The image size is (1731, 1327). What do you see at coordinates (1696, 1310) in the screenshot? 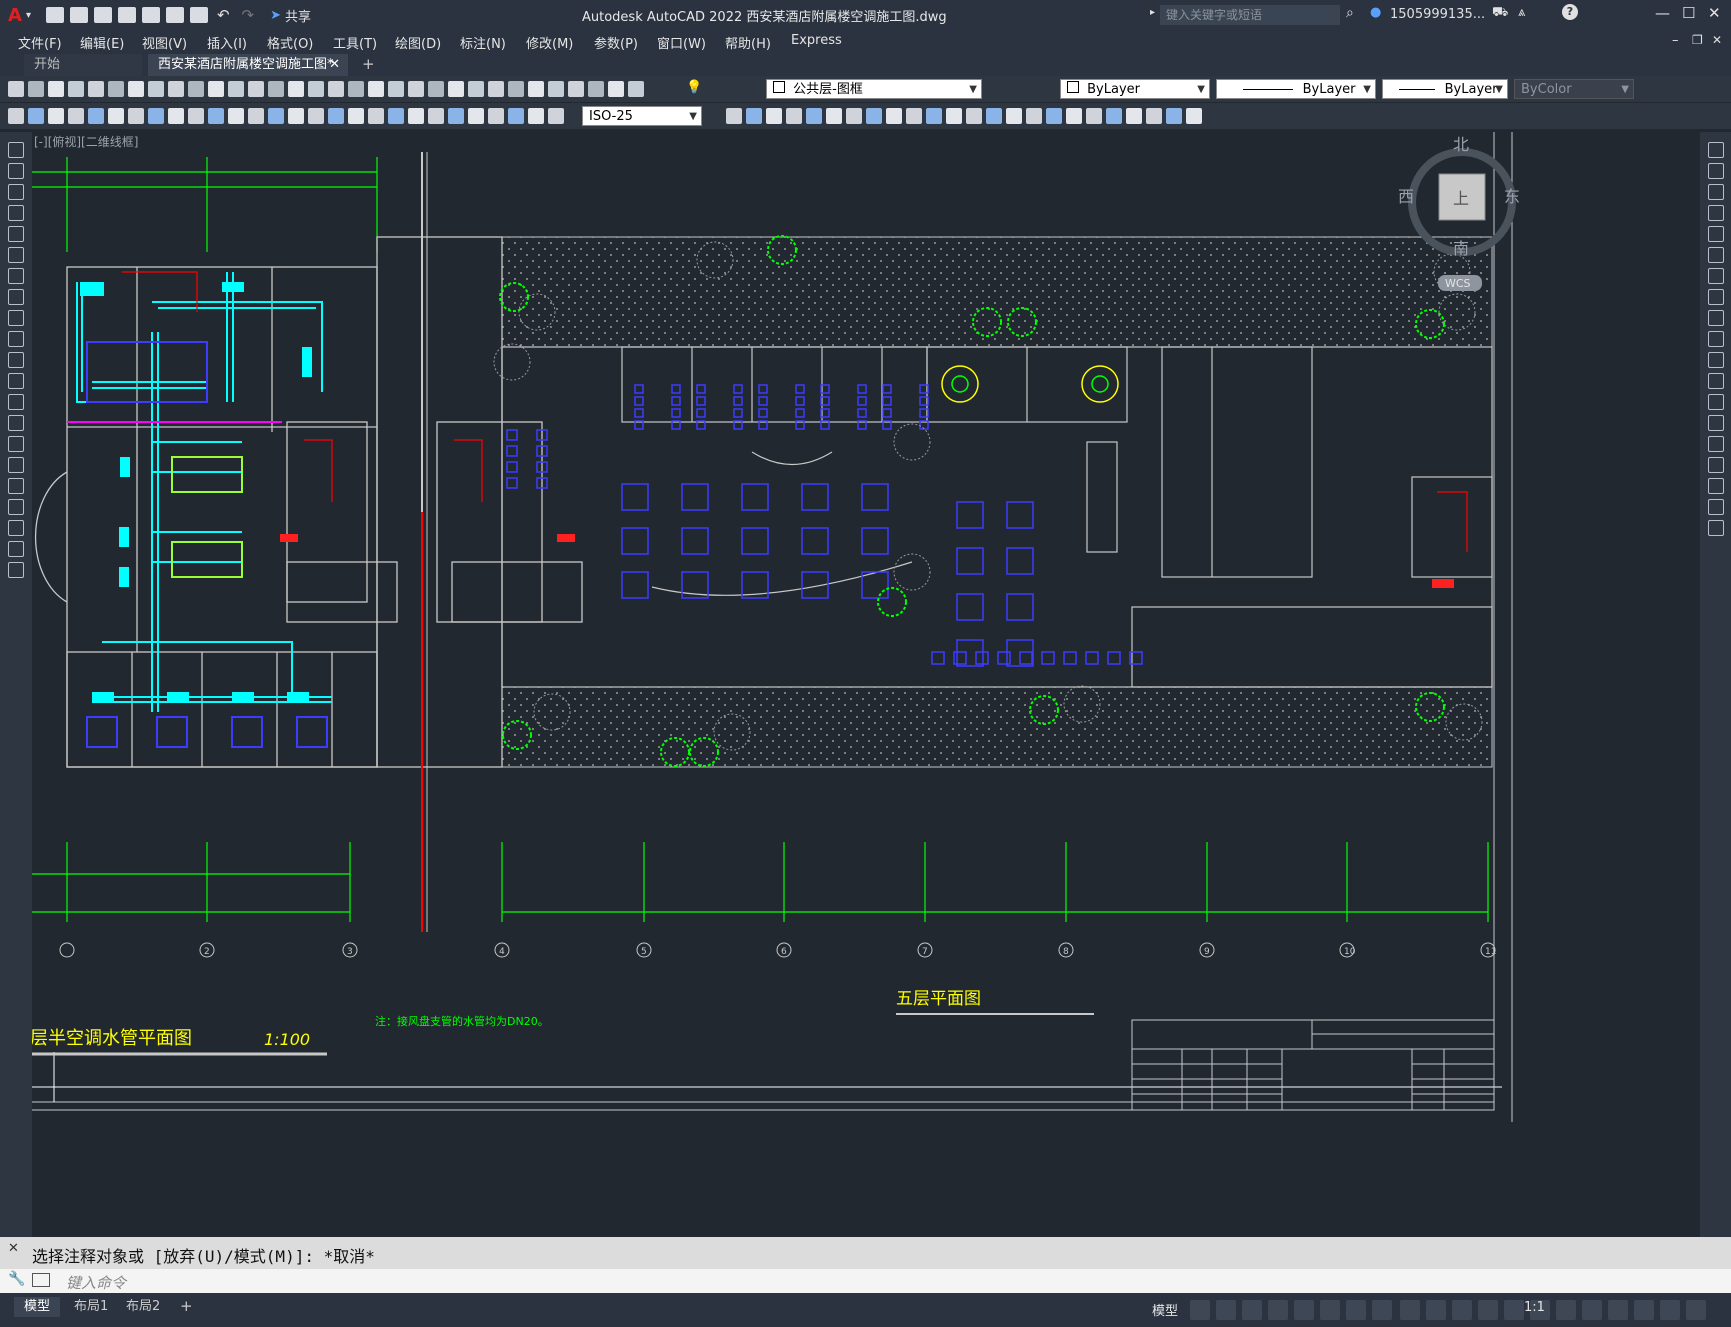
I see `status-toggle-20-icon` at bounding box center [1696, 1310].